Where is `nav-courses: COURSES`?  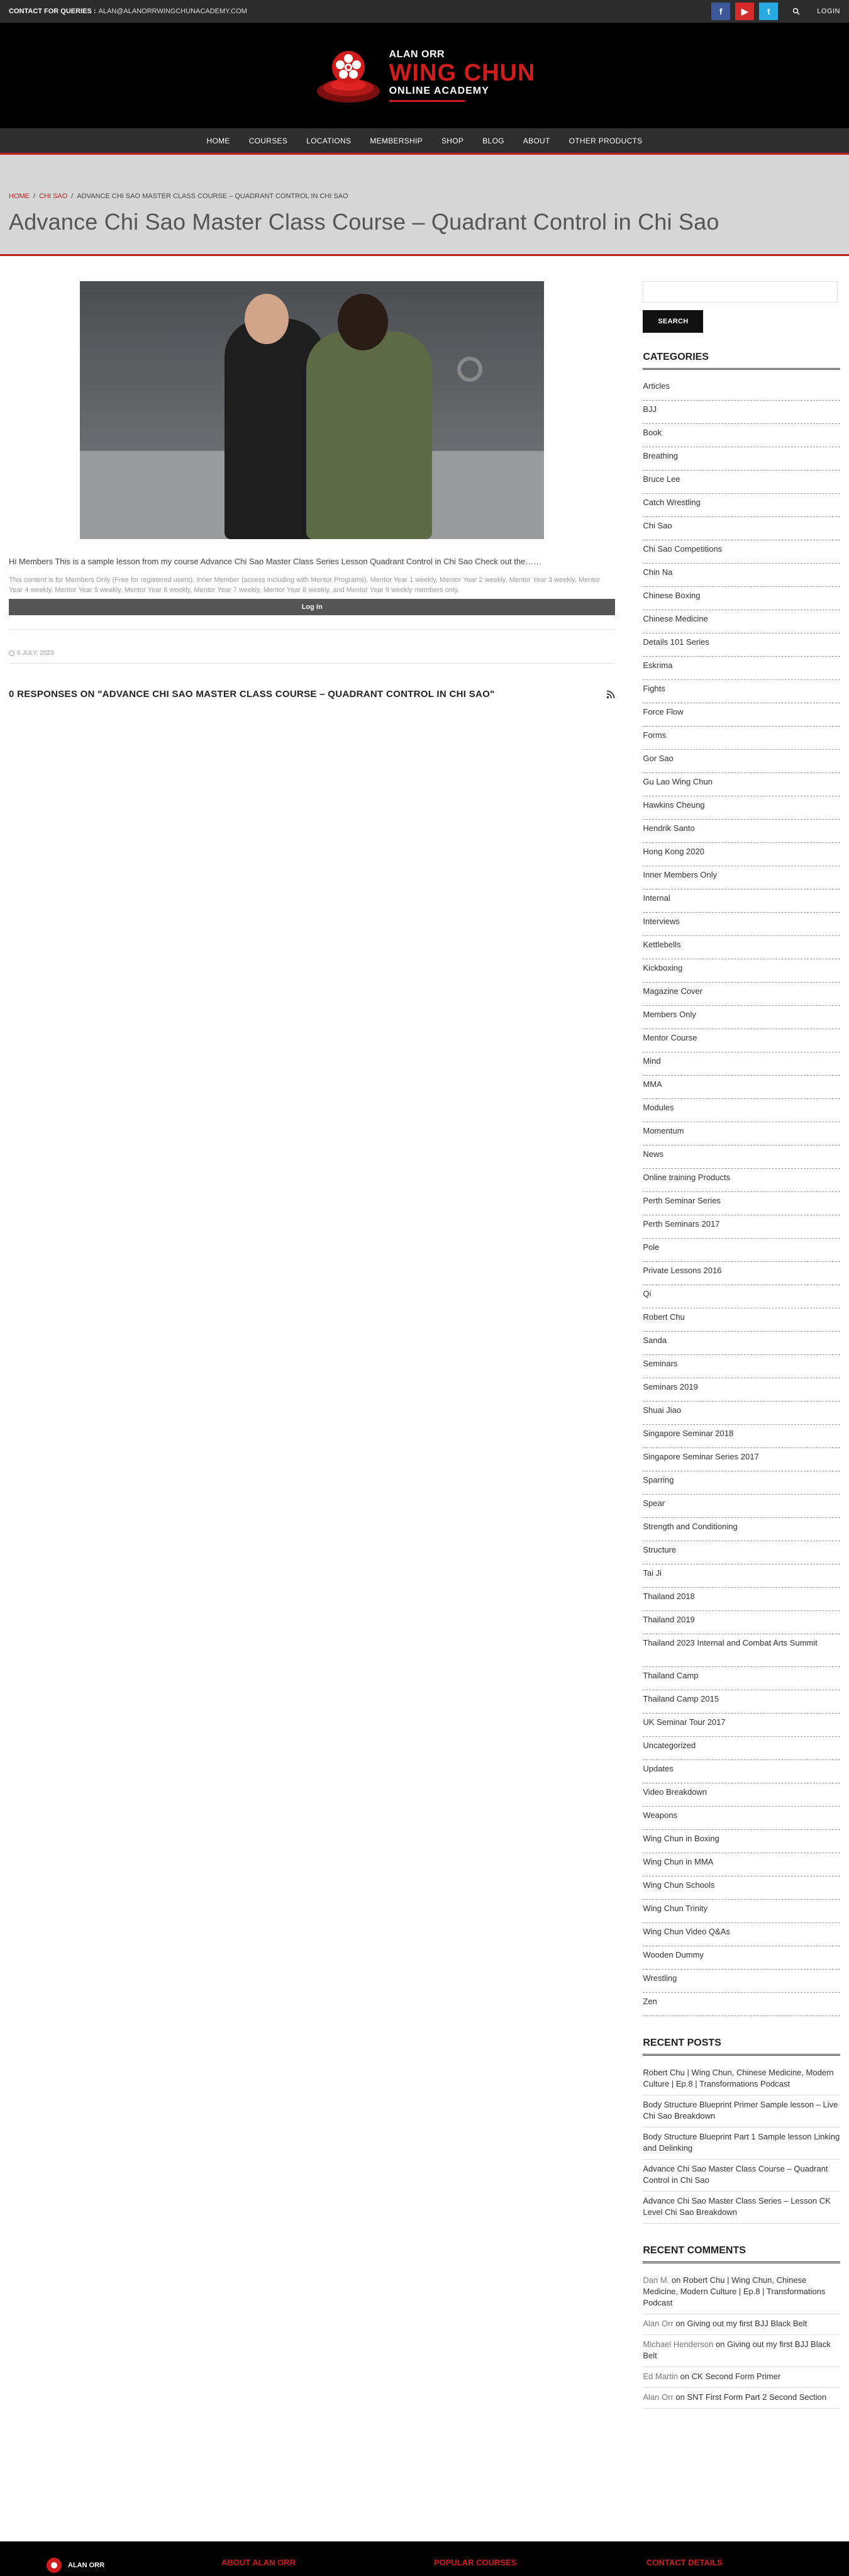 nav-courses: COURSES is located at coordinates (268, 141).